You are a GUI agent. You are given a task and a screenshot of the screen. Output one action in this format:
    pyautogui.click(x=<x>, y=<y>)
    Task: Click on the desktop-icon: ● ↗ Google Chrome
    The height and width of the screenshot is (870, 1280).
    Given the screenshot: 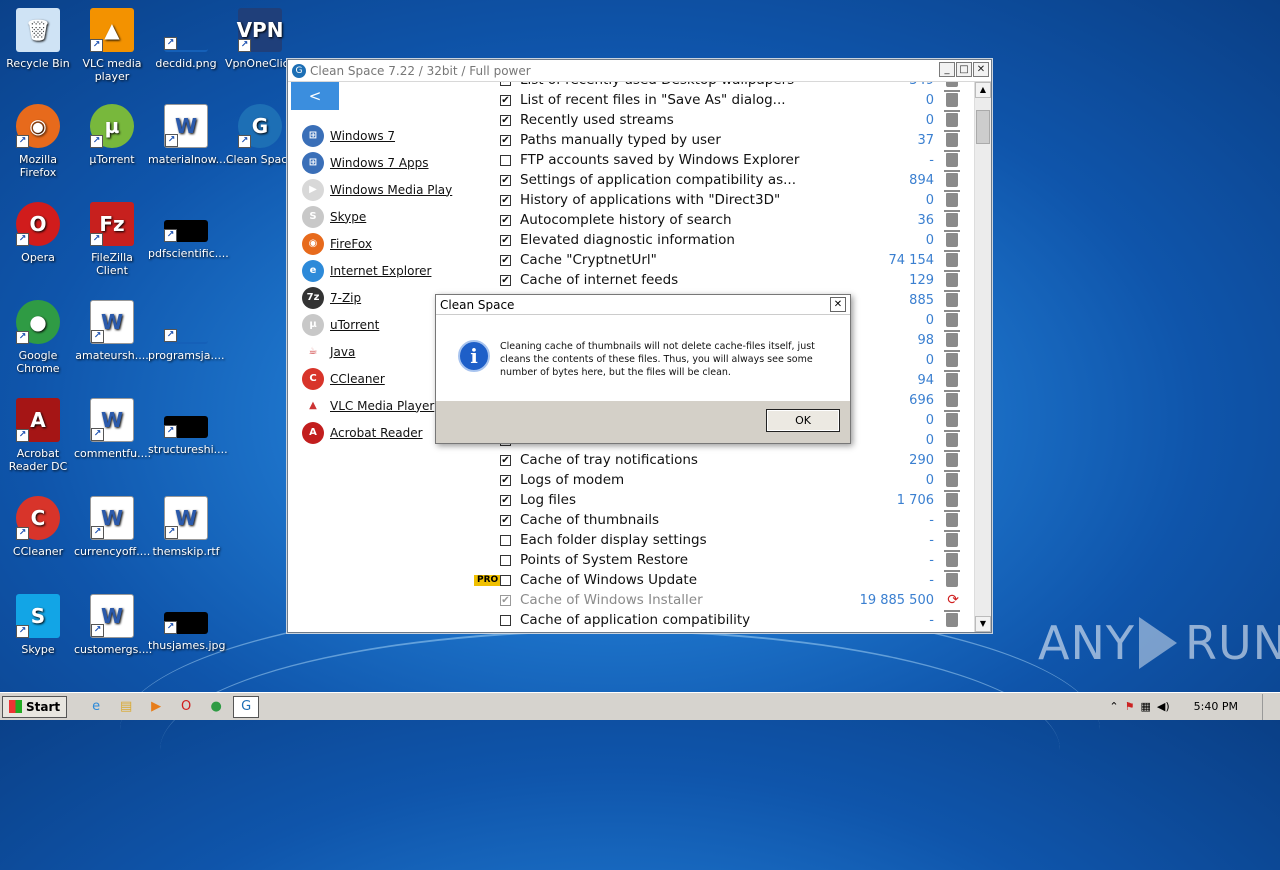 What is the action you would take?
    pyautogui.click(x=38, y=337)
    